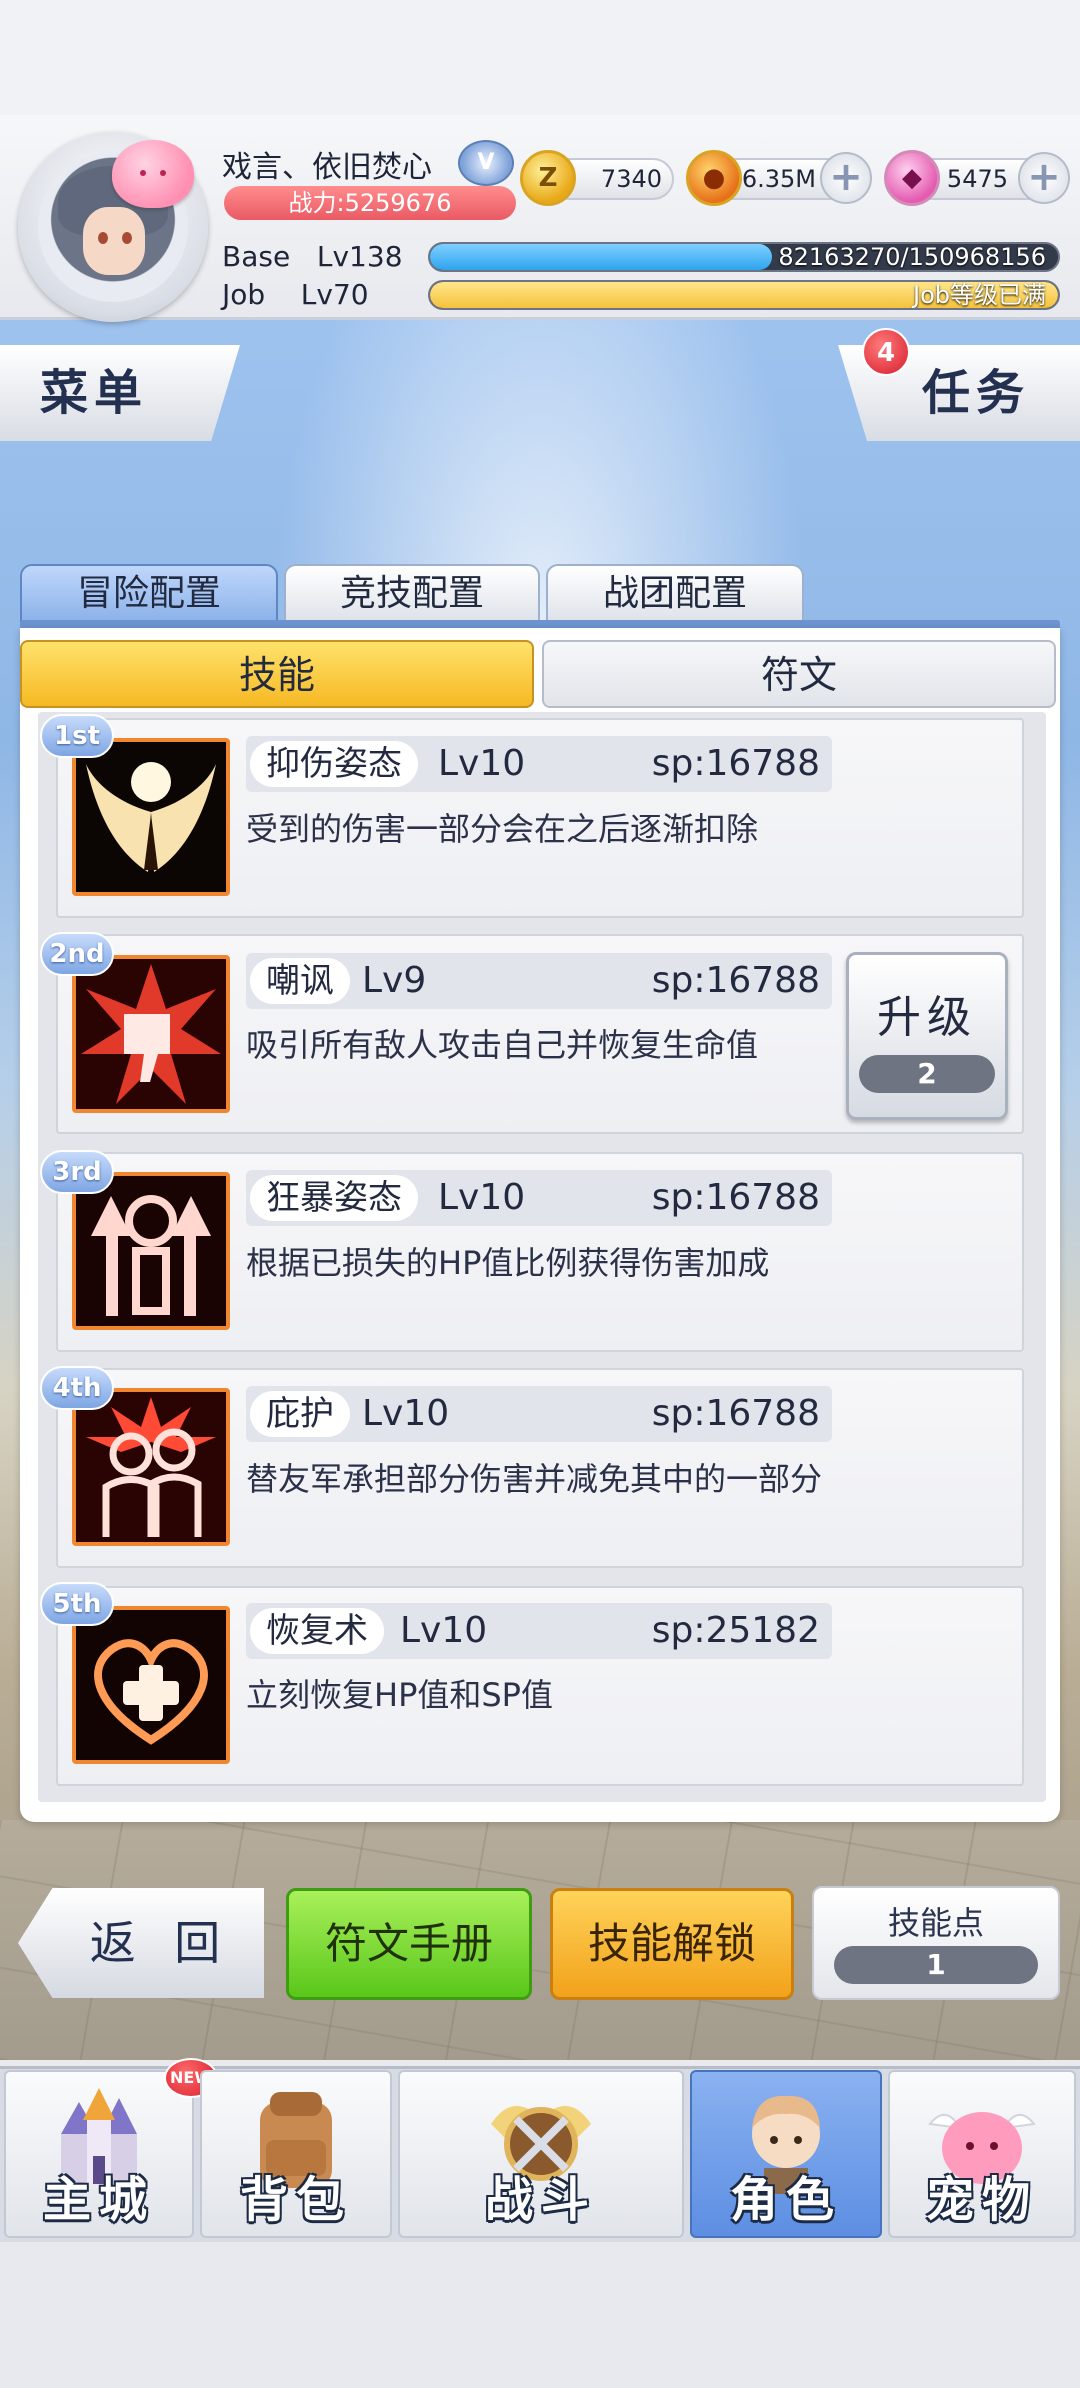  I want to click on nav-label: 角色, so click(785, 2200).